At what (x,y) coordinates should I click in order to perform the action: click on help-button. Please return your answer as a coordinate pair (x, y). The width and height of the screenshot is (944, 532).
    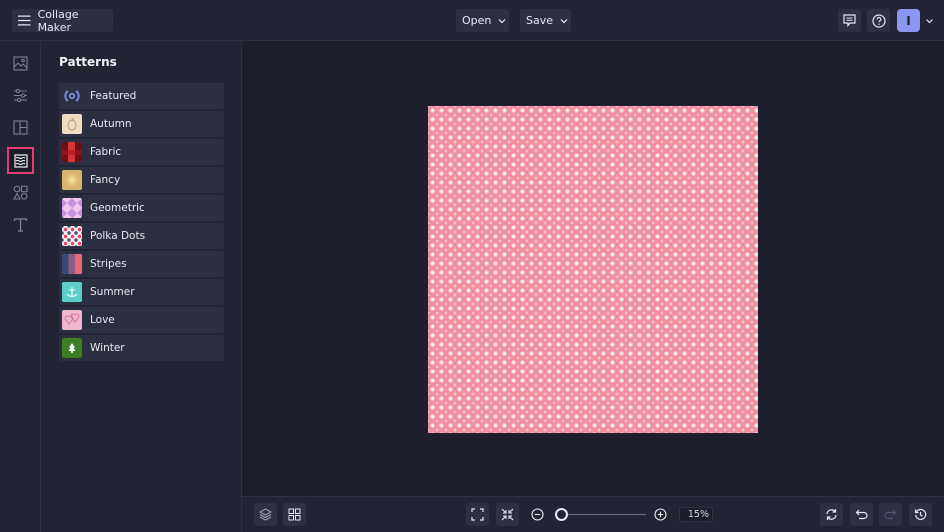
    Looking at the image, I should click on (878, 20).